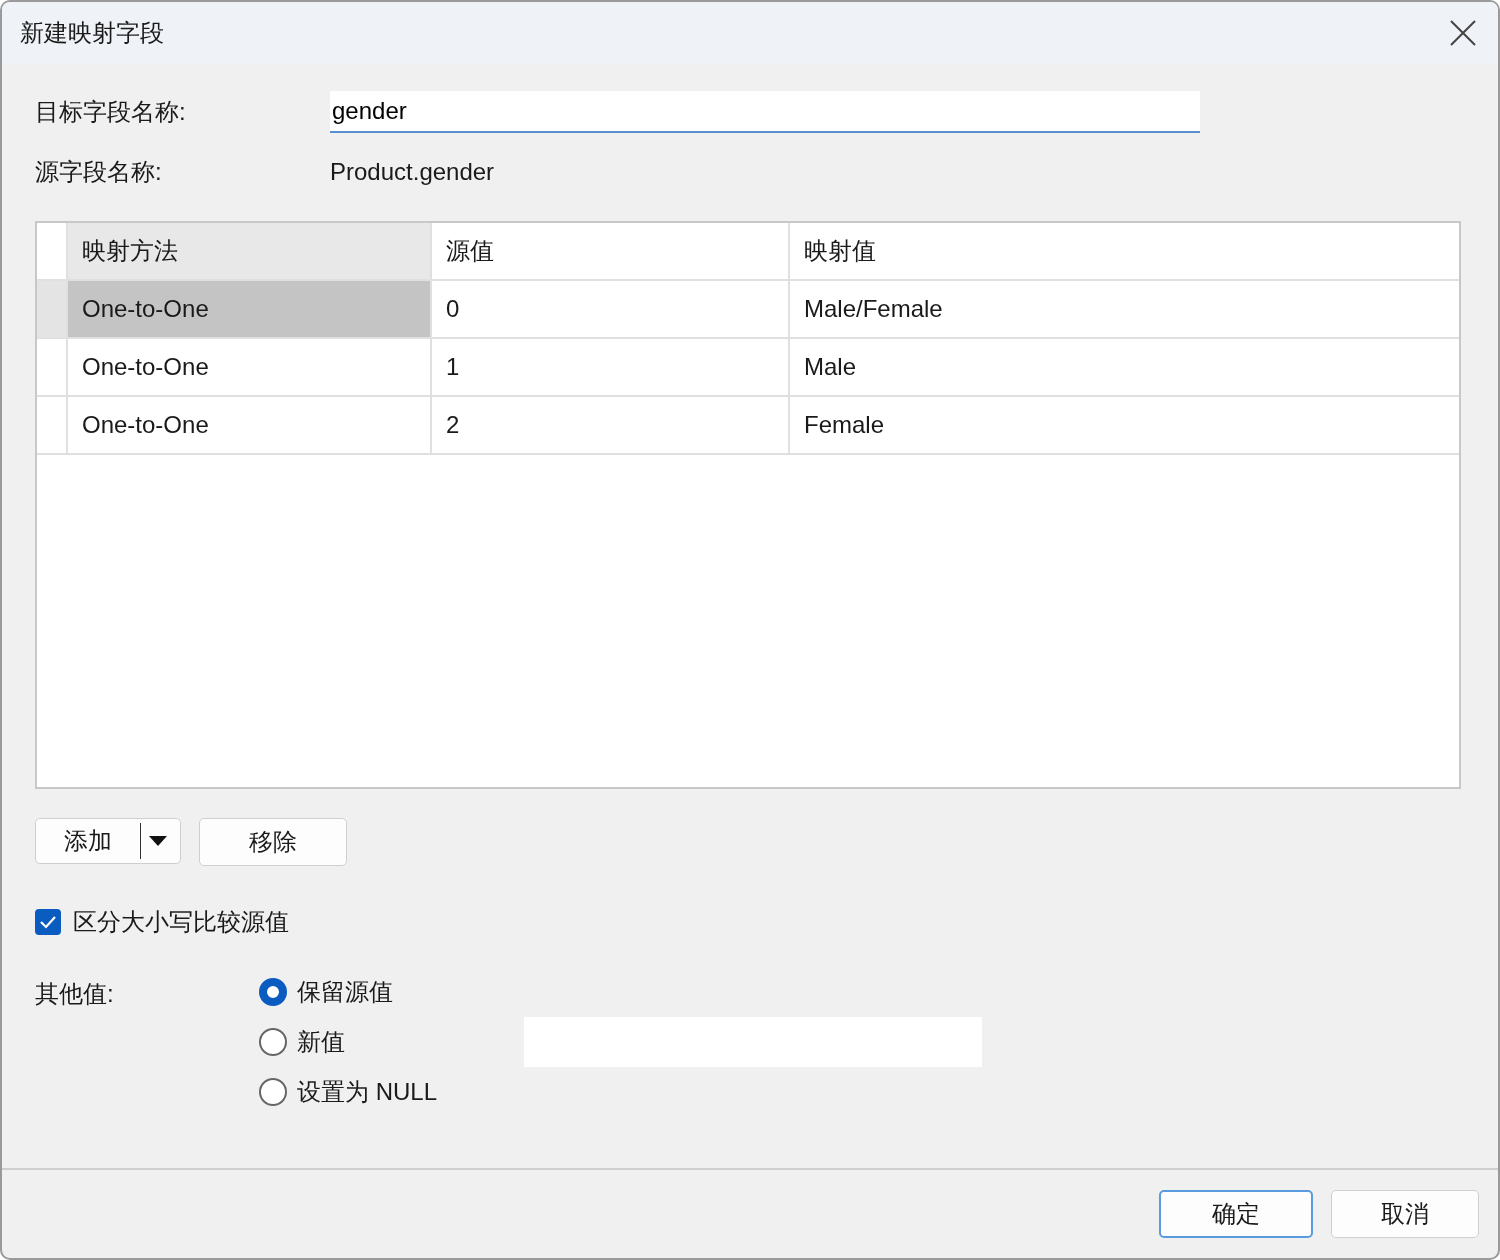  Describe the element at coordinates (1124, 251) in the screenshot. I see `column-header: 映射值` at that location.